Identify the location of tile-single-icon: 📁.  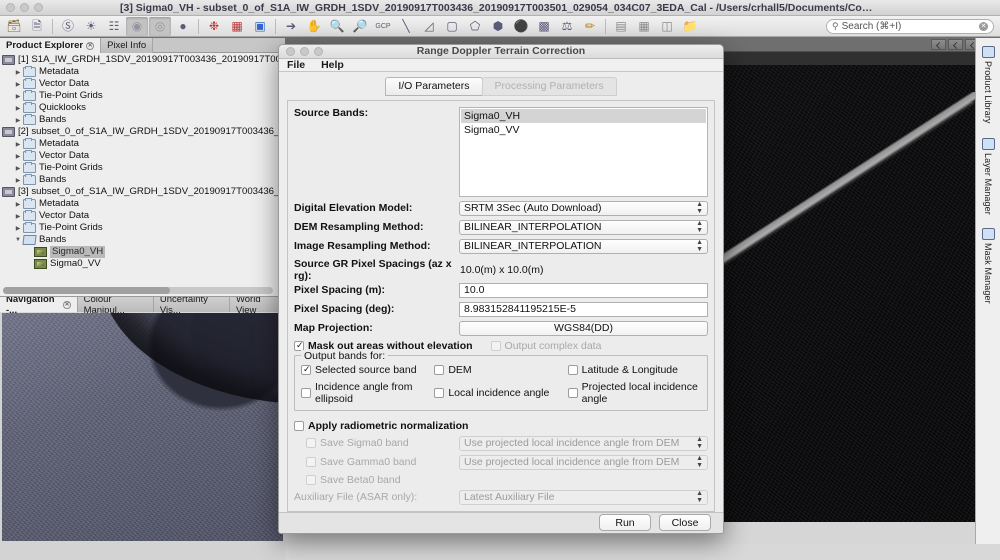
(690, 26).